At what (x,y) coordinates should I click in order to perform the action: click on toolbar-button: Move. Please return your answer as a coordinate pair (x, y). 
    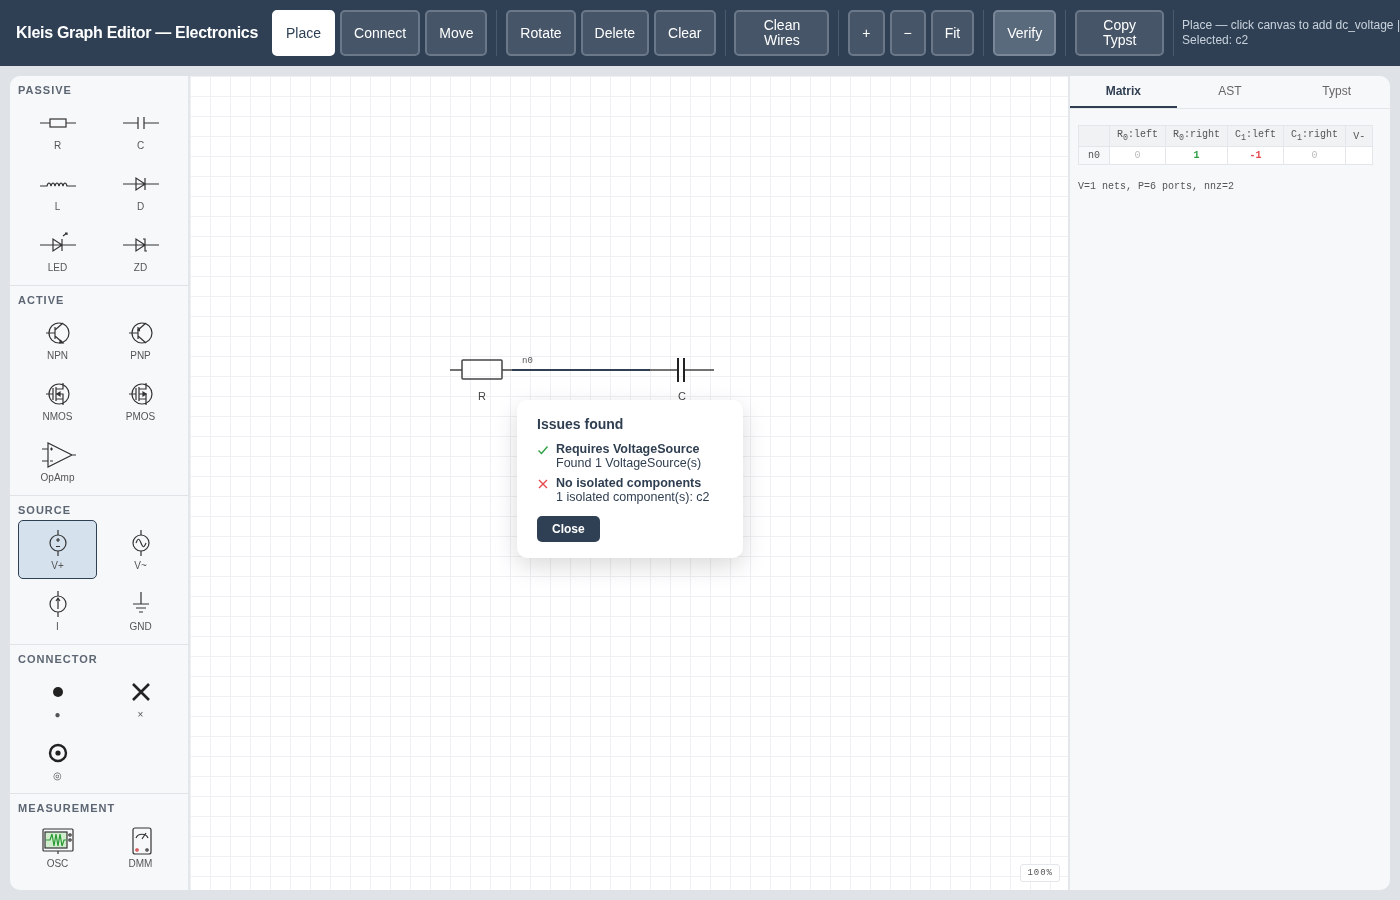
    Looking at the image, I should click on (456, 33).